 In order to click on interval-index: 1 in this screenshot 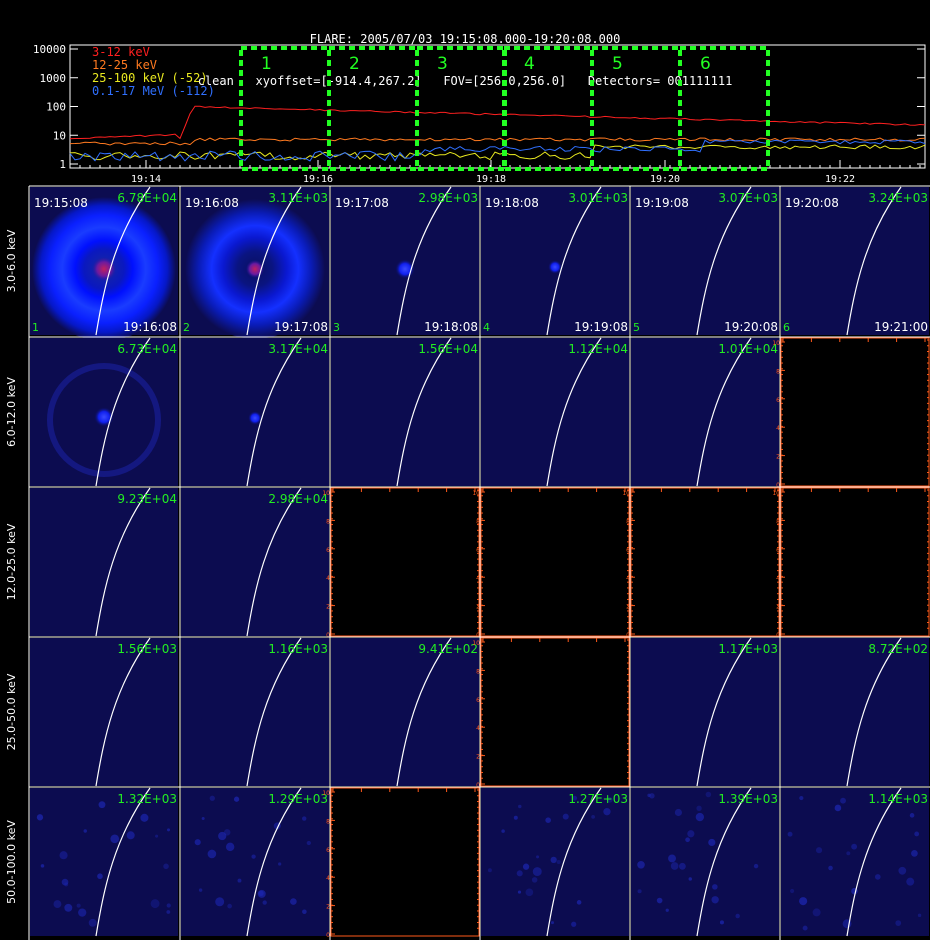, I will do `click(35, 327)`.